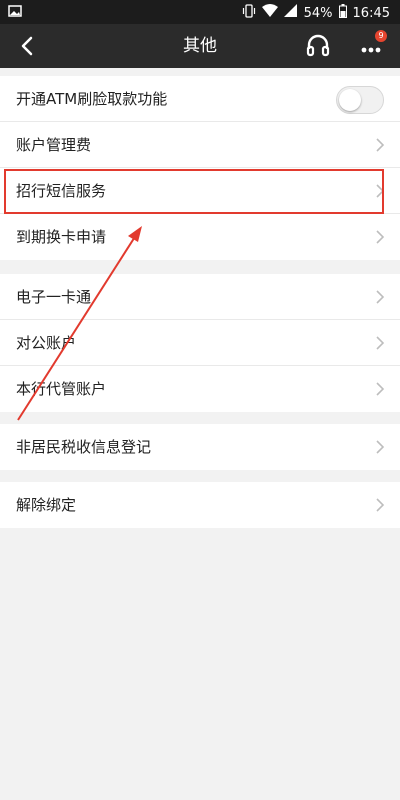 The width and height of the screenshot is (400, 800). I want to click on row-label: 对公账户, so click(46, 343).